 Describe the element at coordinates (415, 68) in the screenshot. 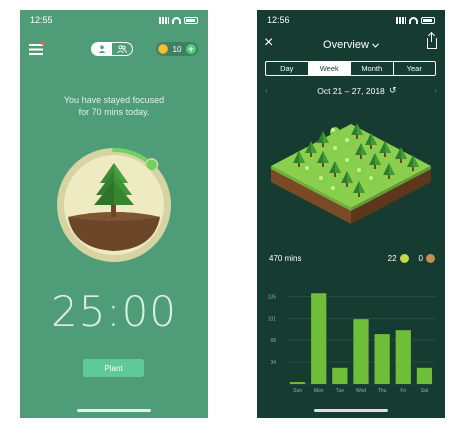

I see `tab-year: Year` at that location.